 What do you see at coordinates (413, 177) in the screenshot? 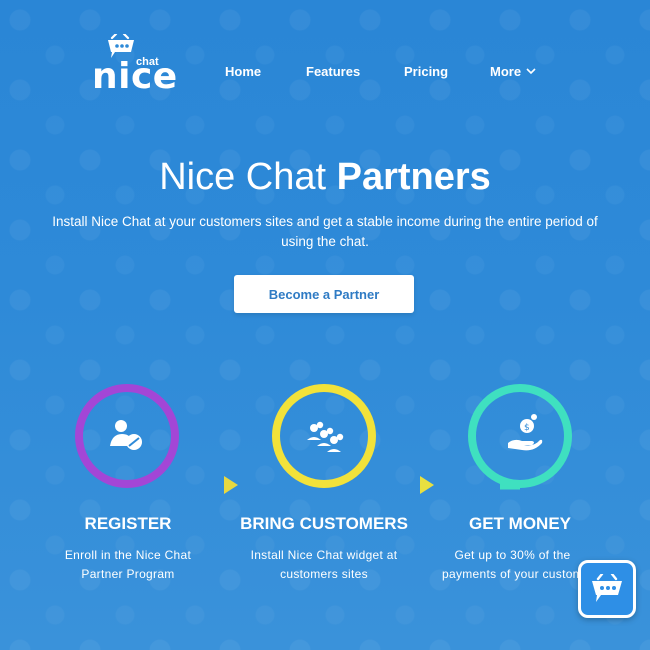
I see `title-bold: Partners` at bounding box center [413, 177].